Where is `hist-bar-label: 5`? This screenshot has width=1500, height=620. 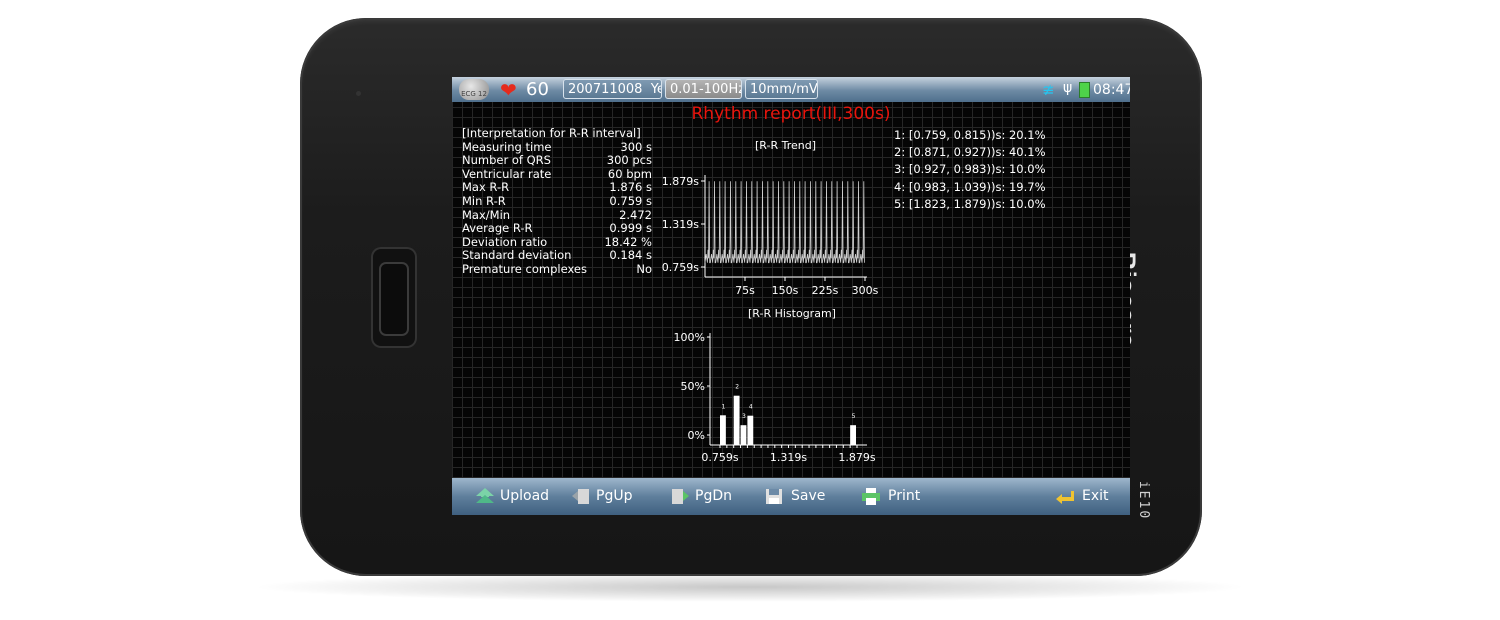
hist-bar-label: 5 is located at coordinates (854, 416).